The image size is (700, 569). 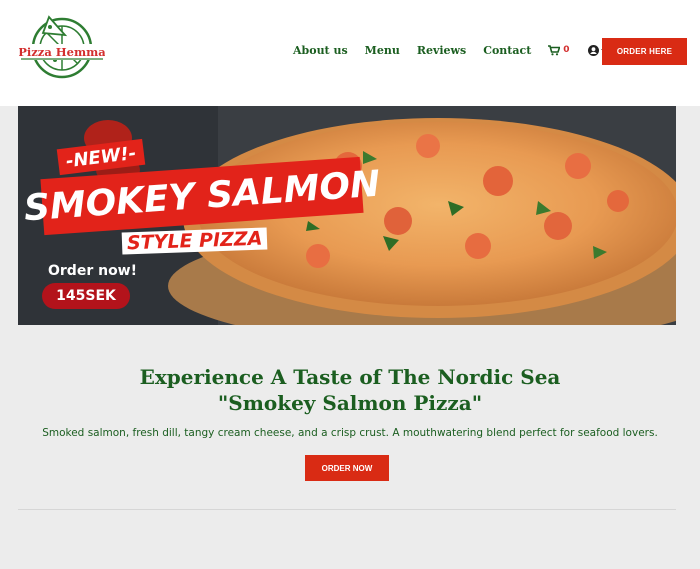 What do you see at coordinates (62, 52) in the screenshot?
I see `logo-text: Pizza Hemma` at bounding box center [62, 52].